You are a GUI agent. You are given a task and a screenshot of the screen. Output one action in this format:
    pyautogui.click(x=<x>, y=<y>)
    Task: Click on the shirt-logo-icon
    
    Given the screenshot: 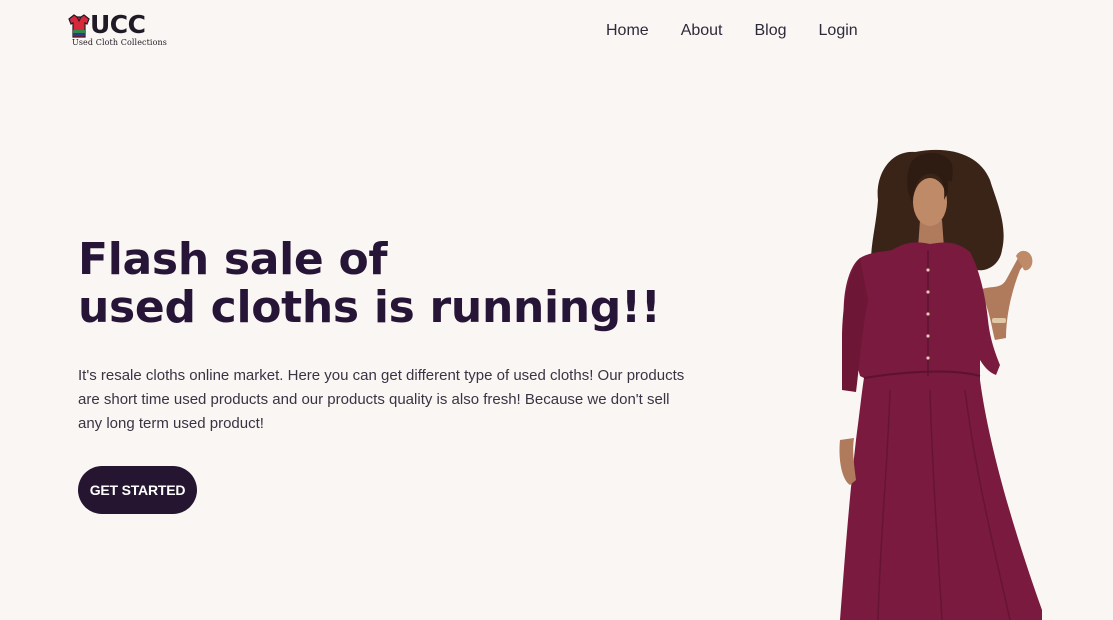 What is the action you would take?
    pyautogui.click(x=79, y=26)
    